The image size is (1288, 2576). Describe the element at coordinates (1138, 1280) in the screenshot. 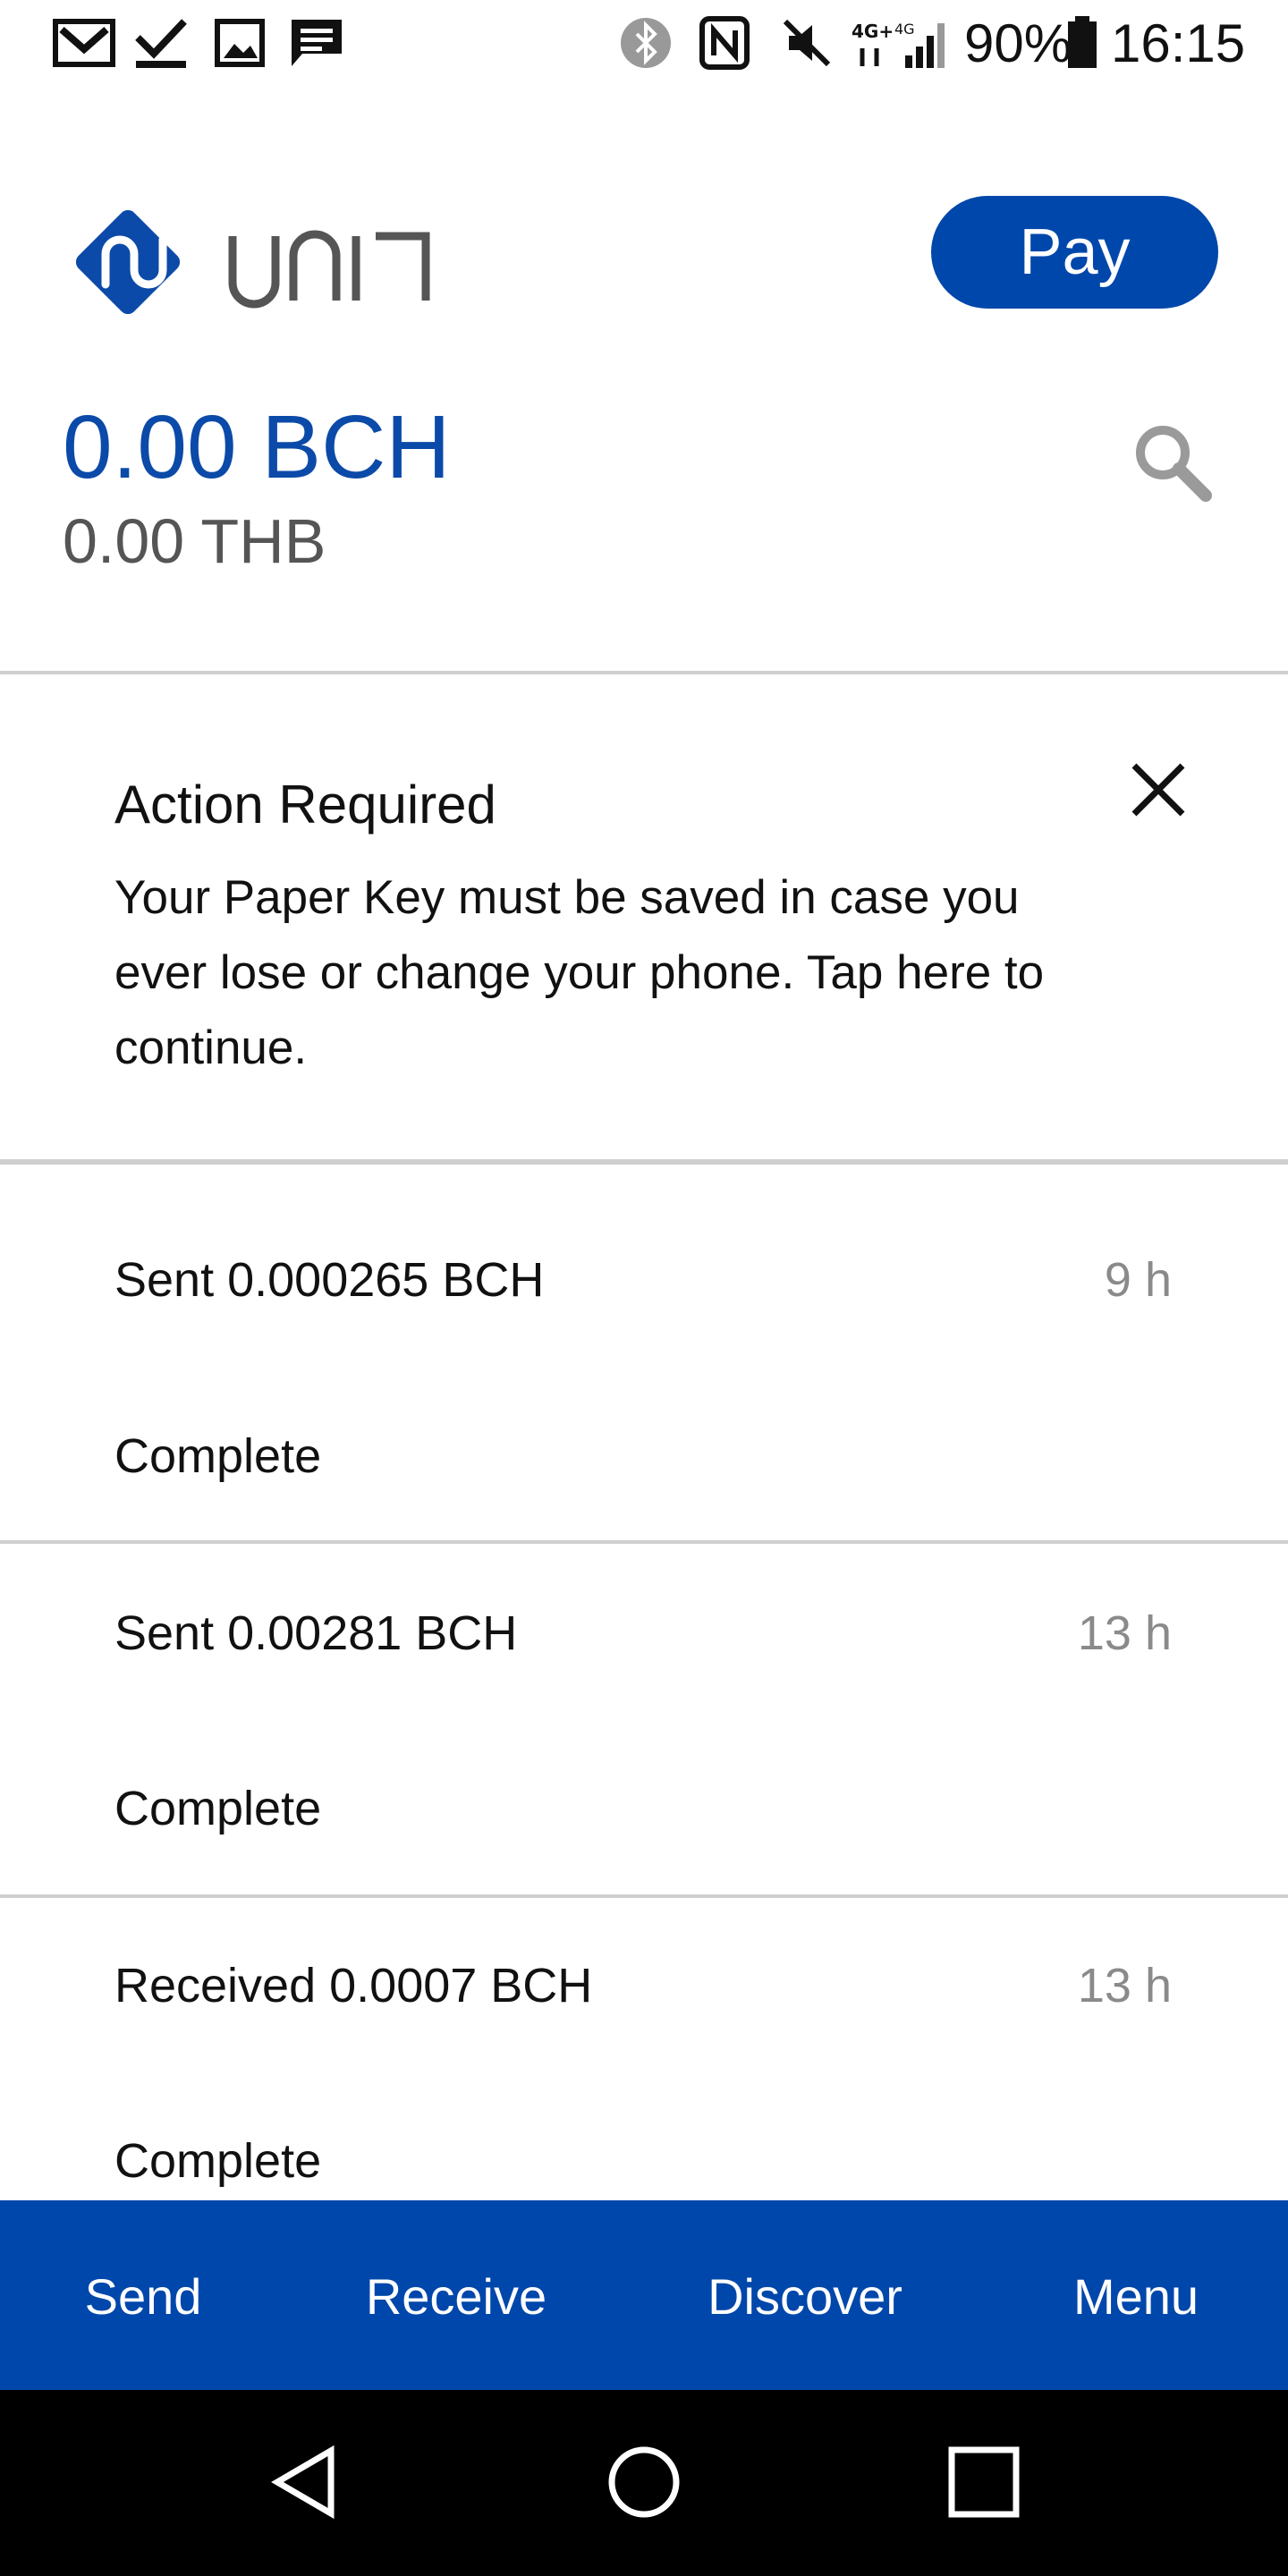

I see `transaction-time: 9 h` at that location.